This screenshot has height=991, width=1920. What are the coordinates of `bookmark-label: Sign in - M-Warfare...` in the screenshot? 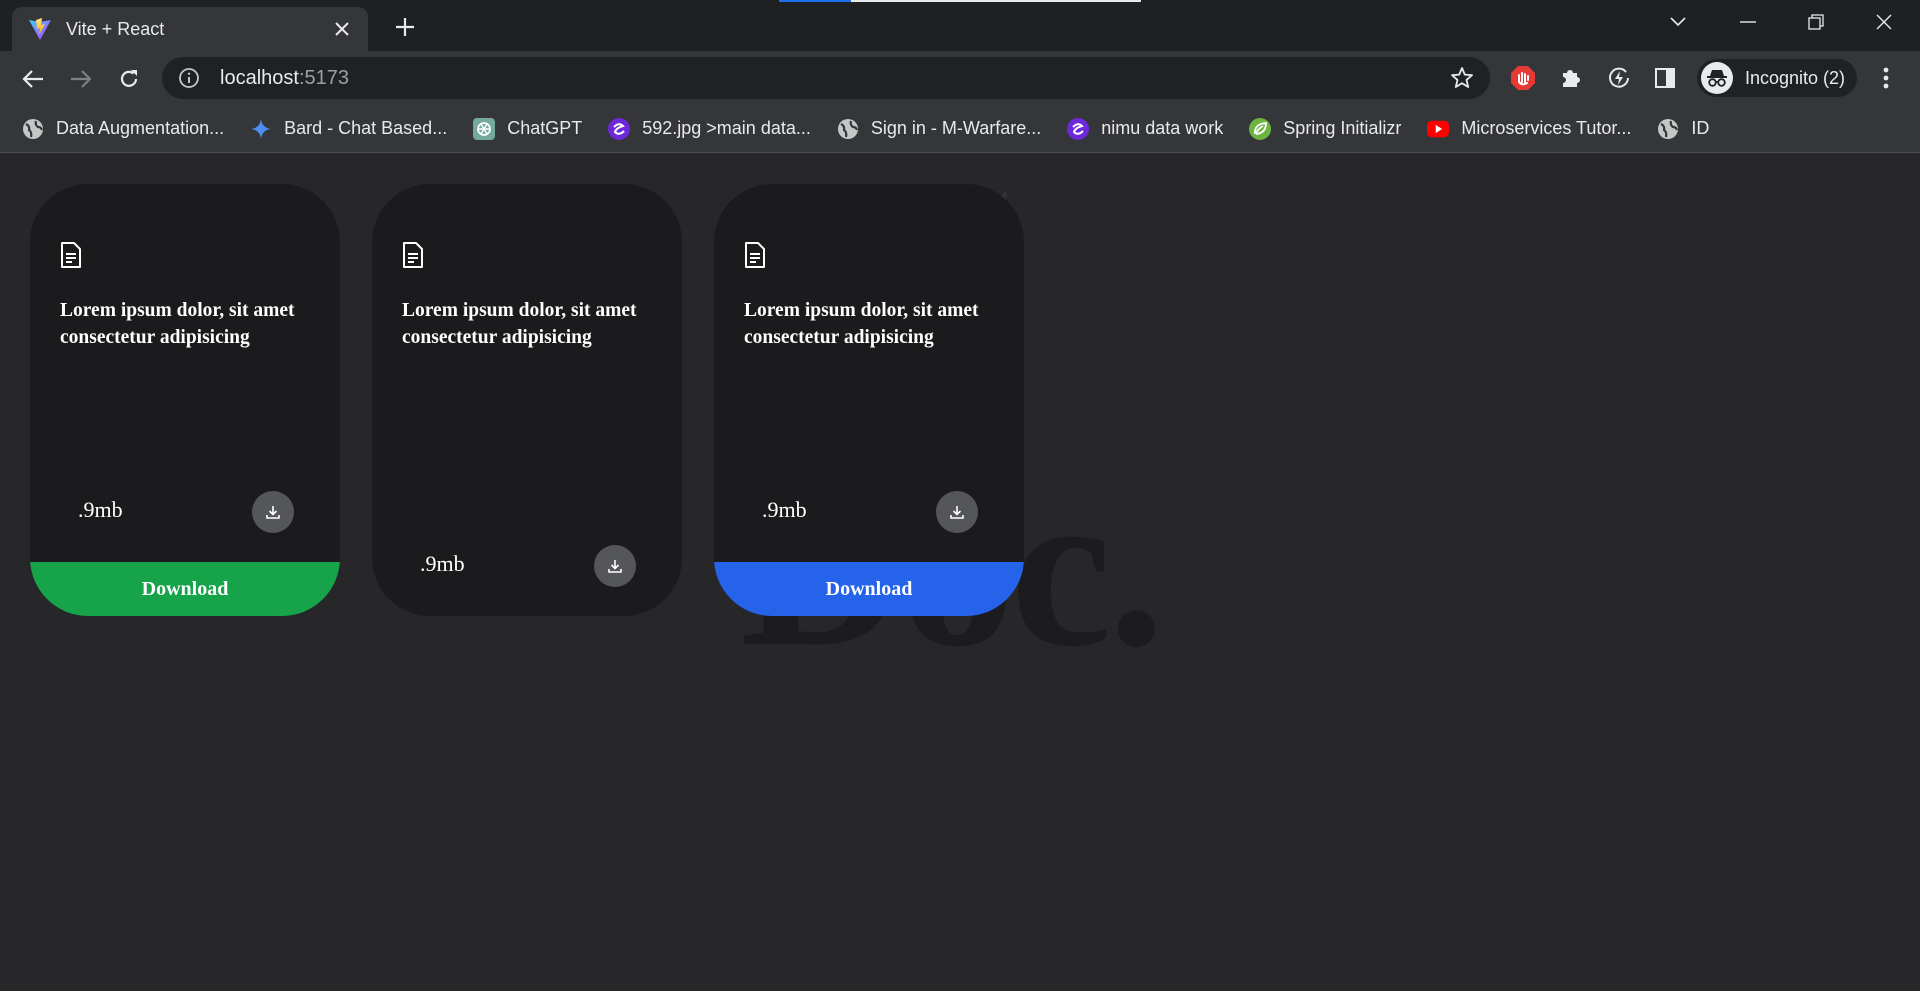 It's located at (956, 128).